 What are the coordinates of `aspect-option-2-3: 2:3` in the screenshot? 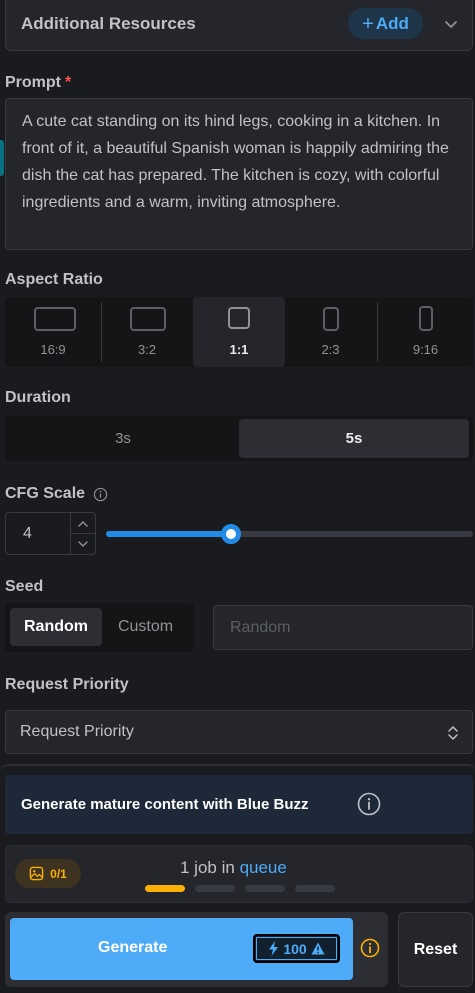 It's located at (330, 332).